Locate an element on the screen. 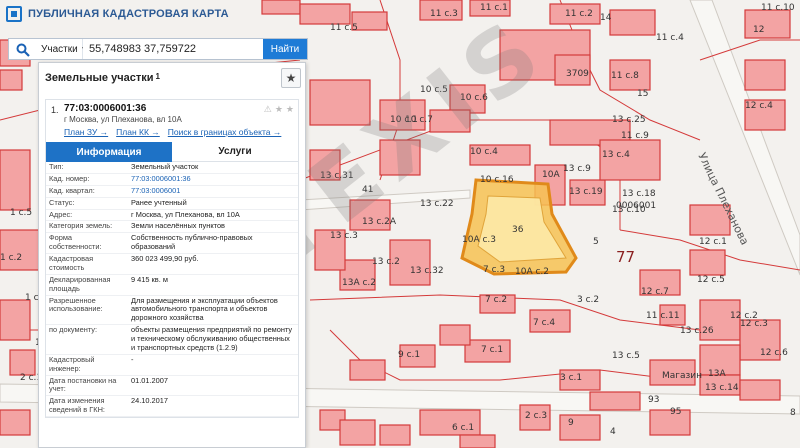 Image resolution: width=800 pixels, height=448 pixels. map-label: 1 с.2 is located at coordinates (11, 258).